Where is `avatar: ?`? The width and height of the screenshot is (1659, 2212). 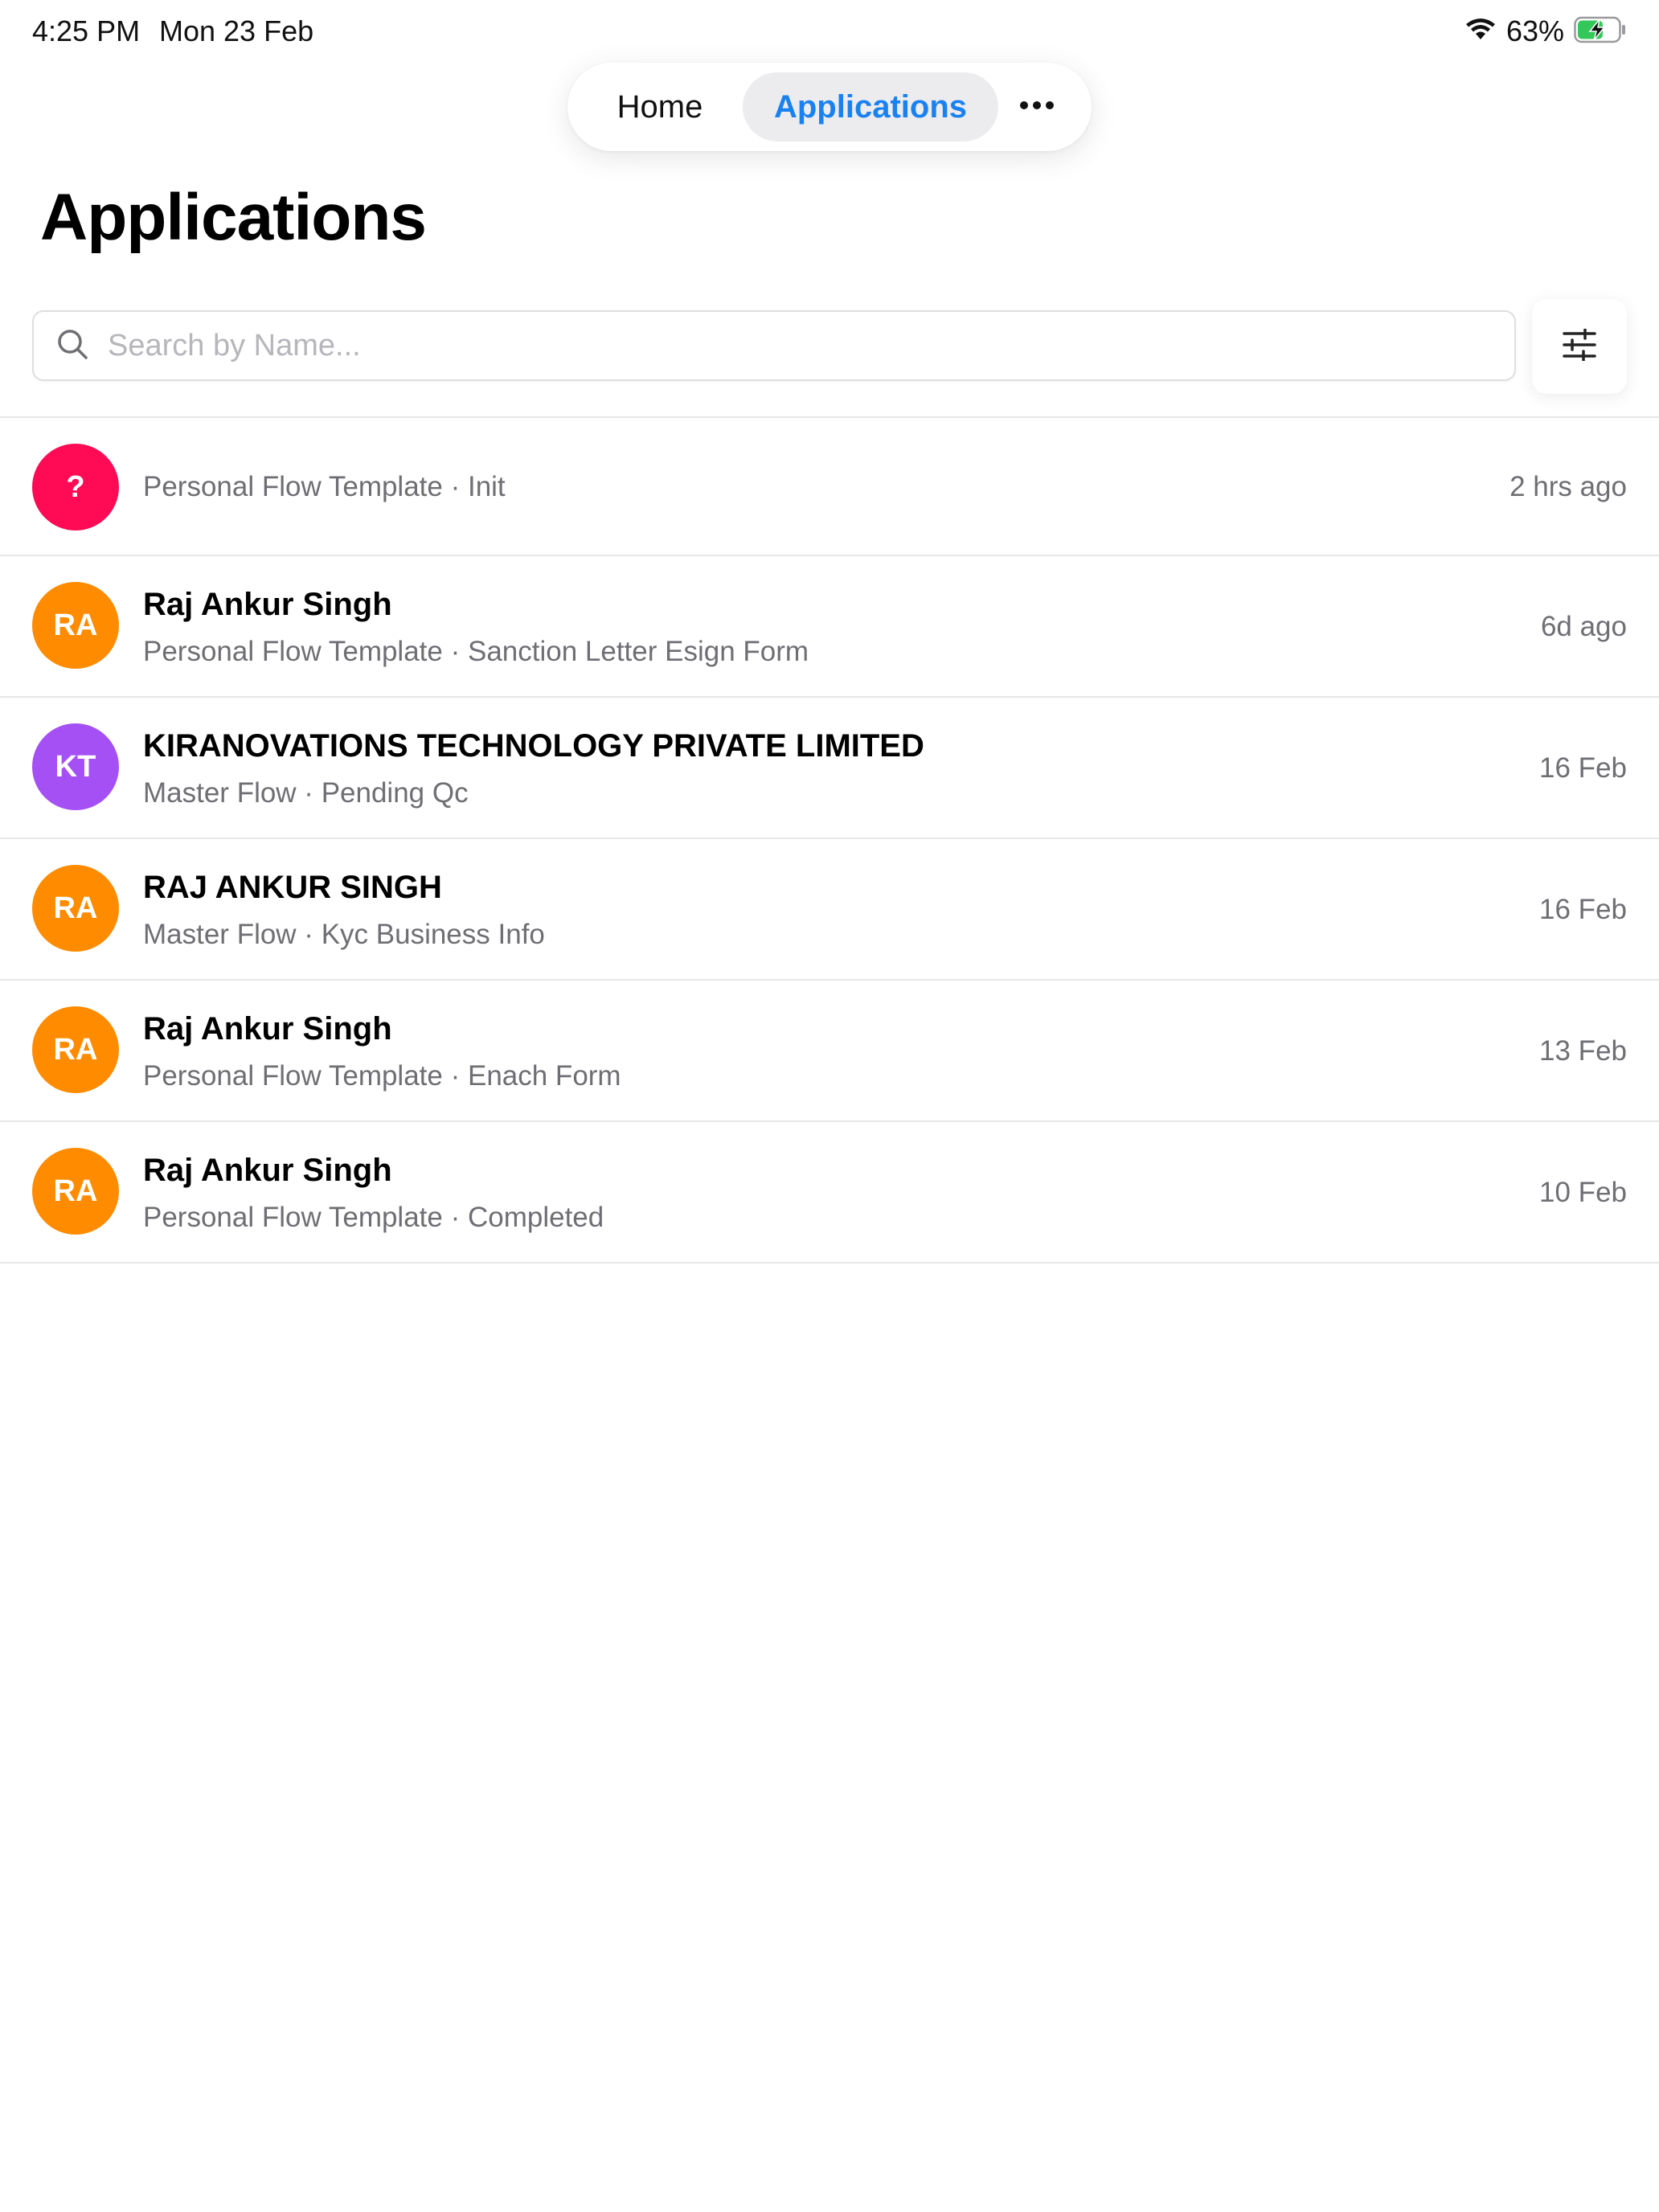
avatar: ? is located at coordinates (75, 487).